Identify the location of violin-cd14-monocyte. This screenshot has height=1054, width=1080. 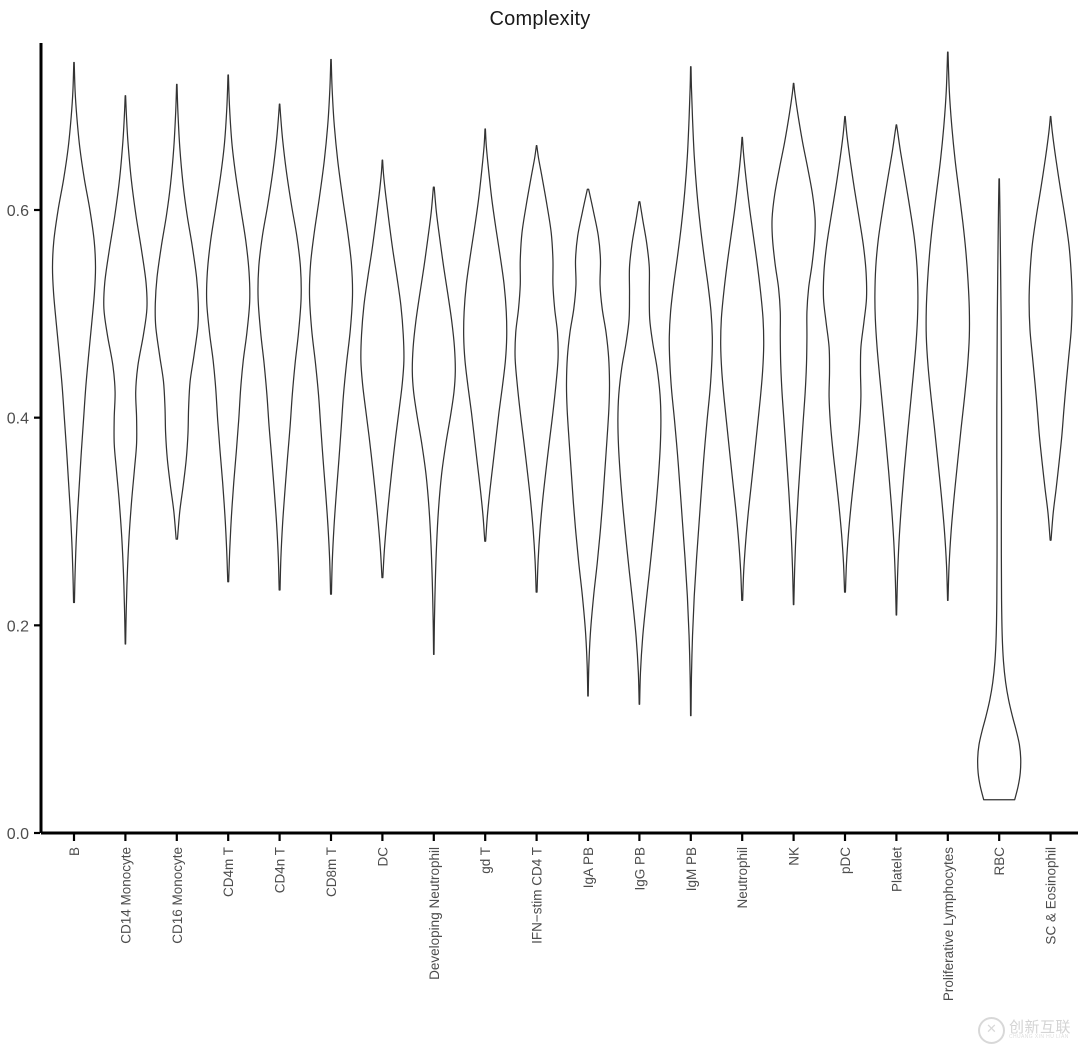
(125, 370).